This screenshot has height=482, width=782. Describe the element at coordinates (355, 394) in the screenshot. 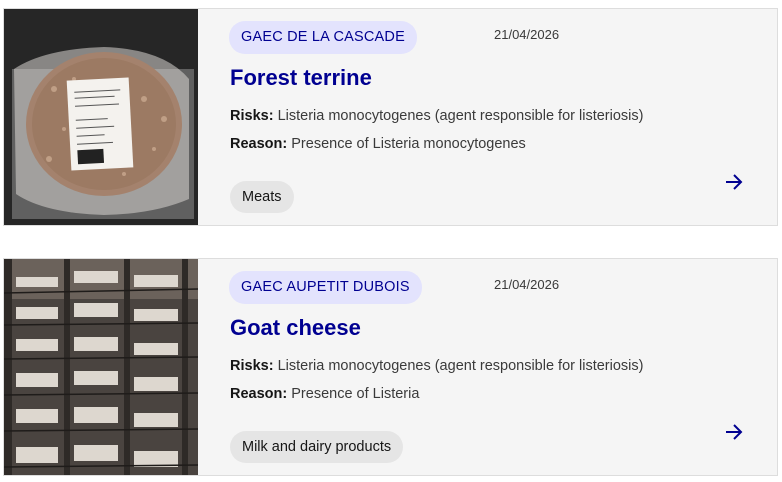

I see `reason-value: Presence of Listeria` at that location.